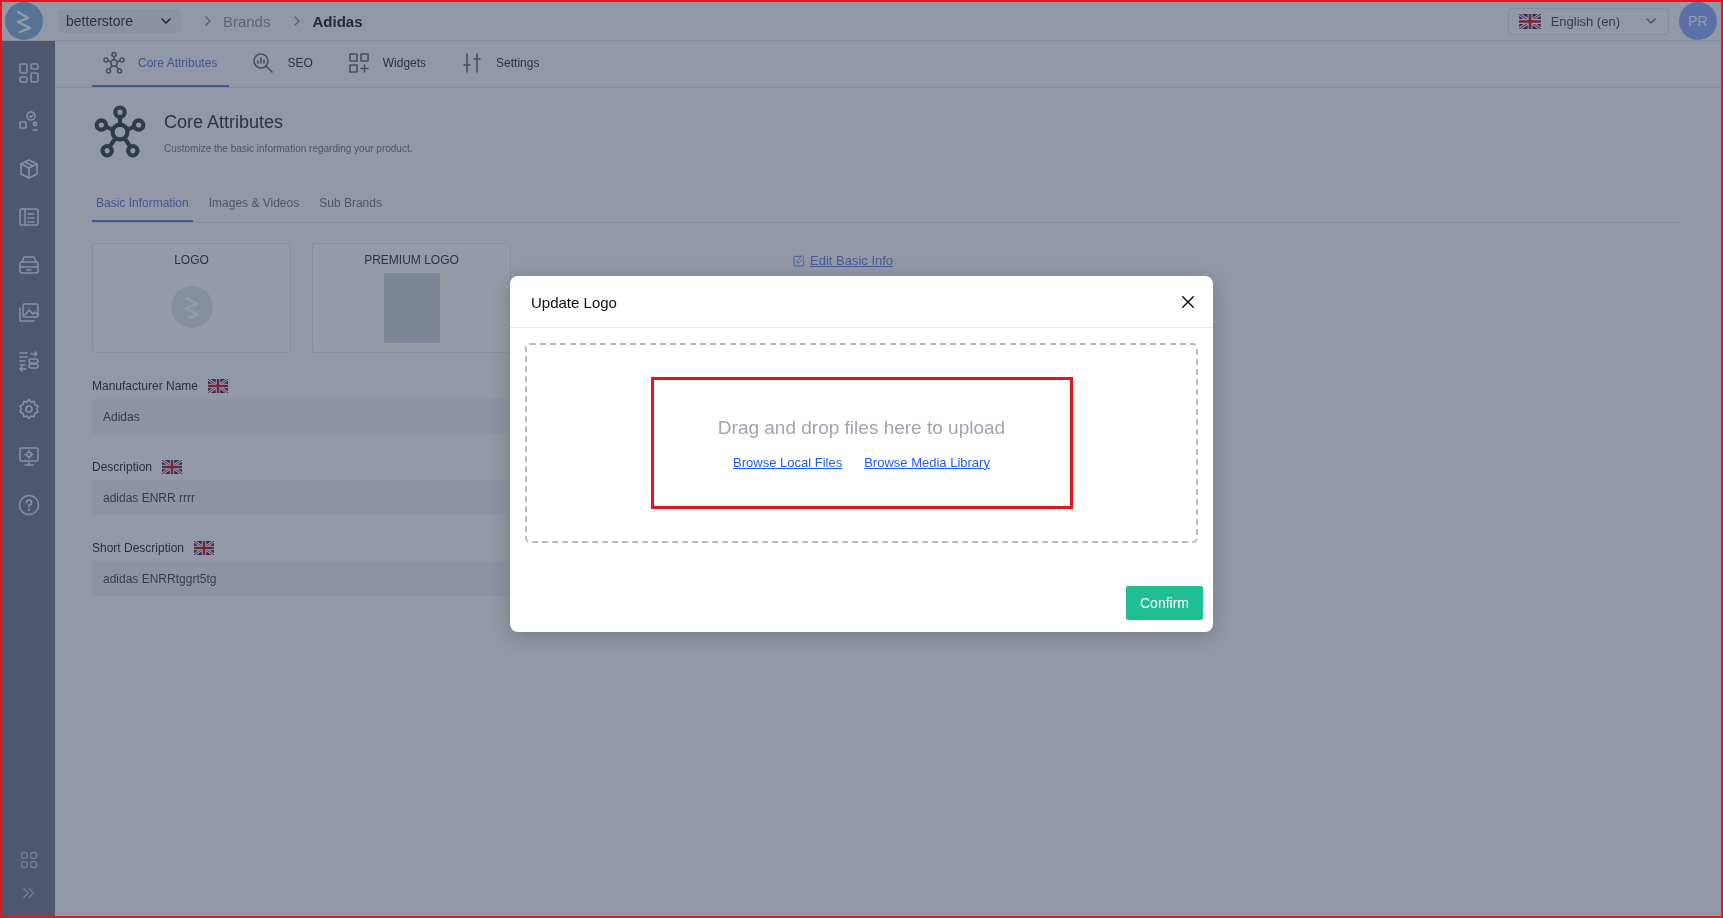  I want to click on field-label: Description, so click(122, 467).